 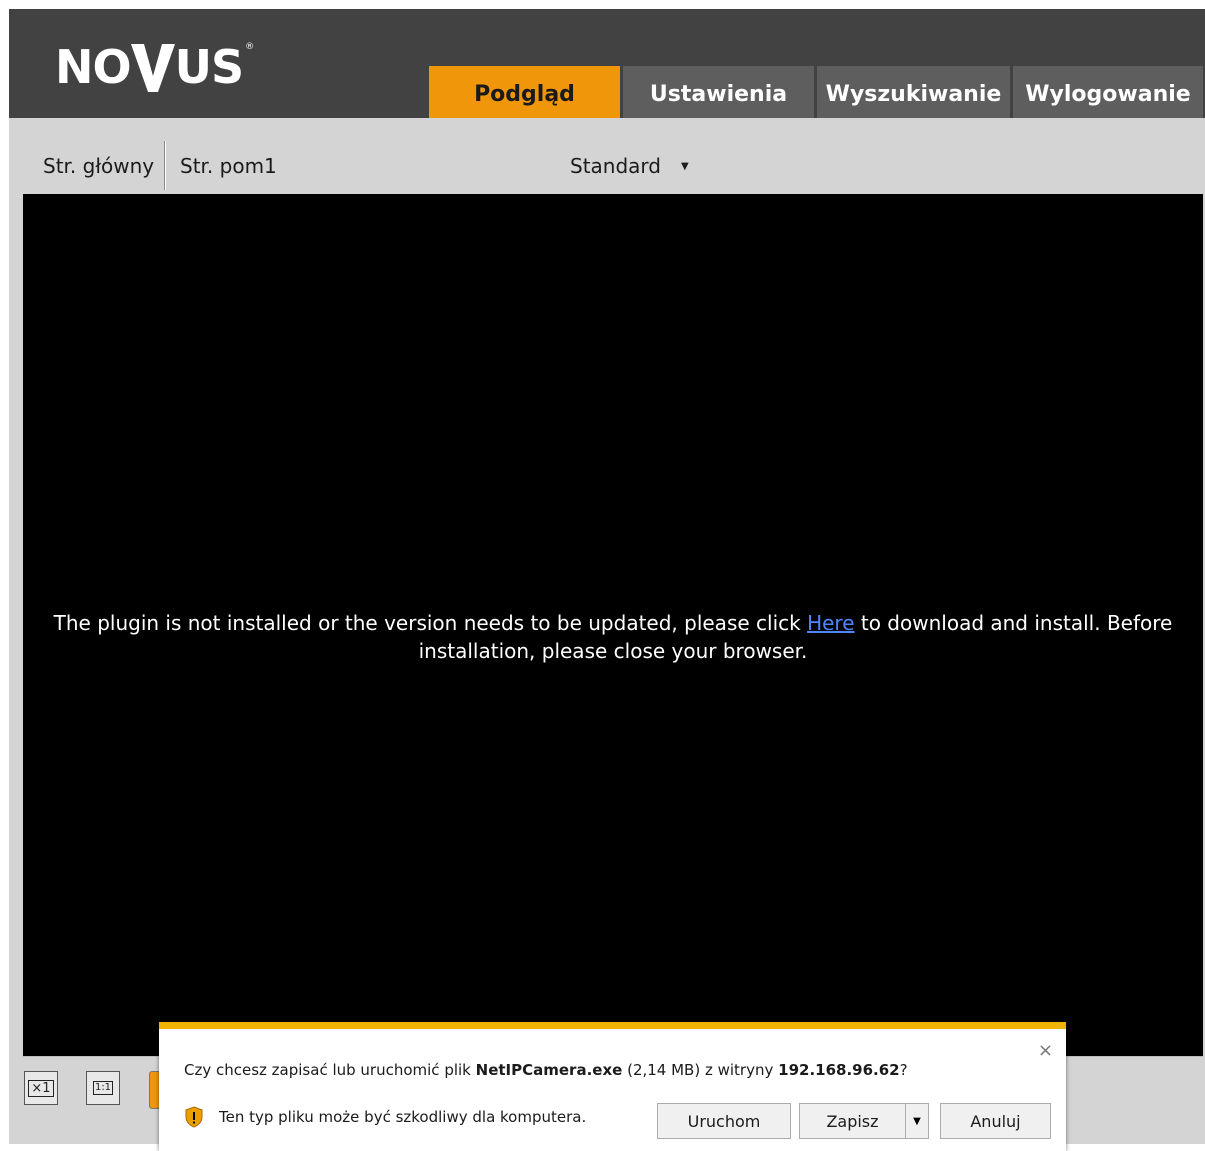 I want to click on run-button: Uruchom, so click(x=724, y=1121).